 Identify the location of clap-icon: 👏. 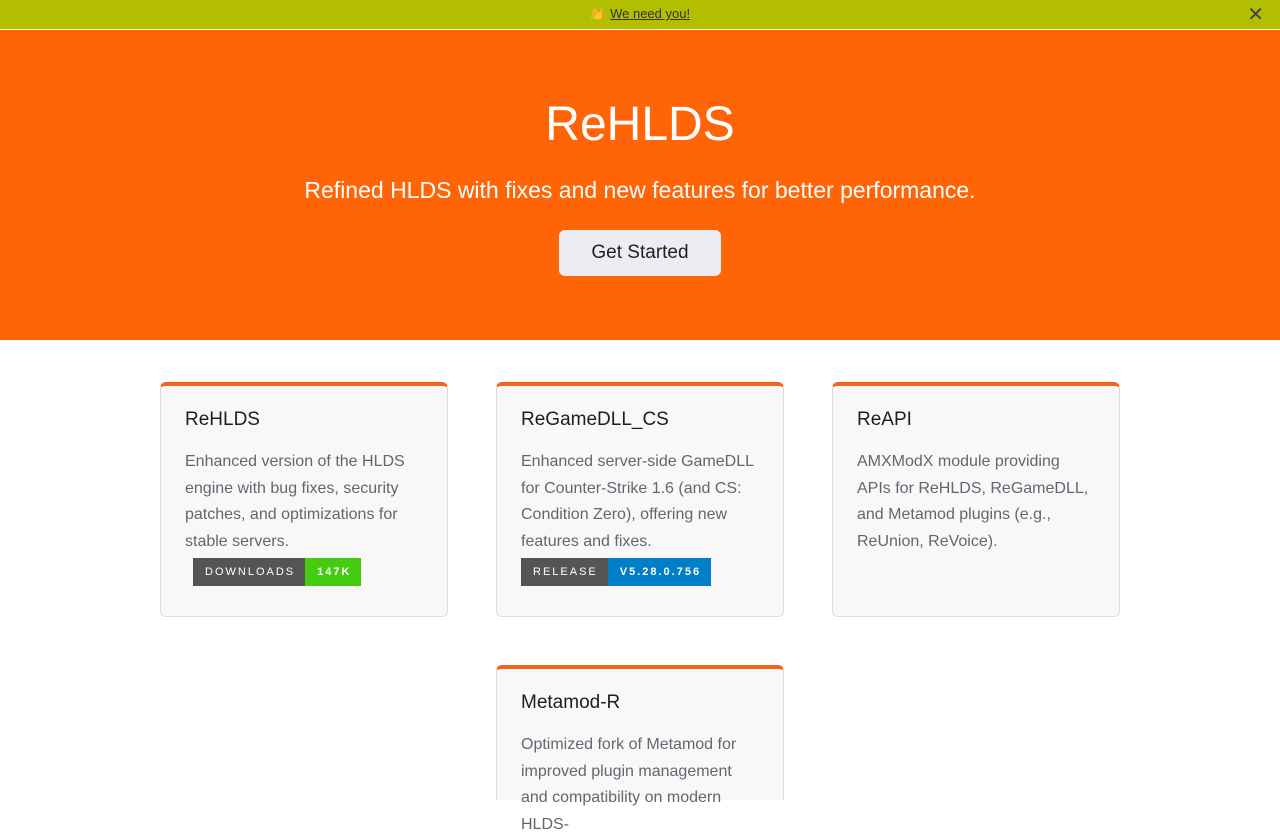
(598, 13).